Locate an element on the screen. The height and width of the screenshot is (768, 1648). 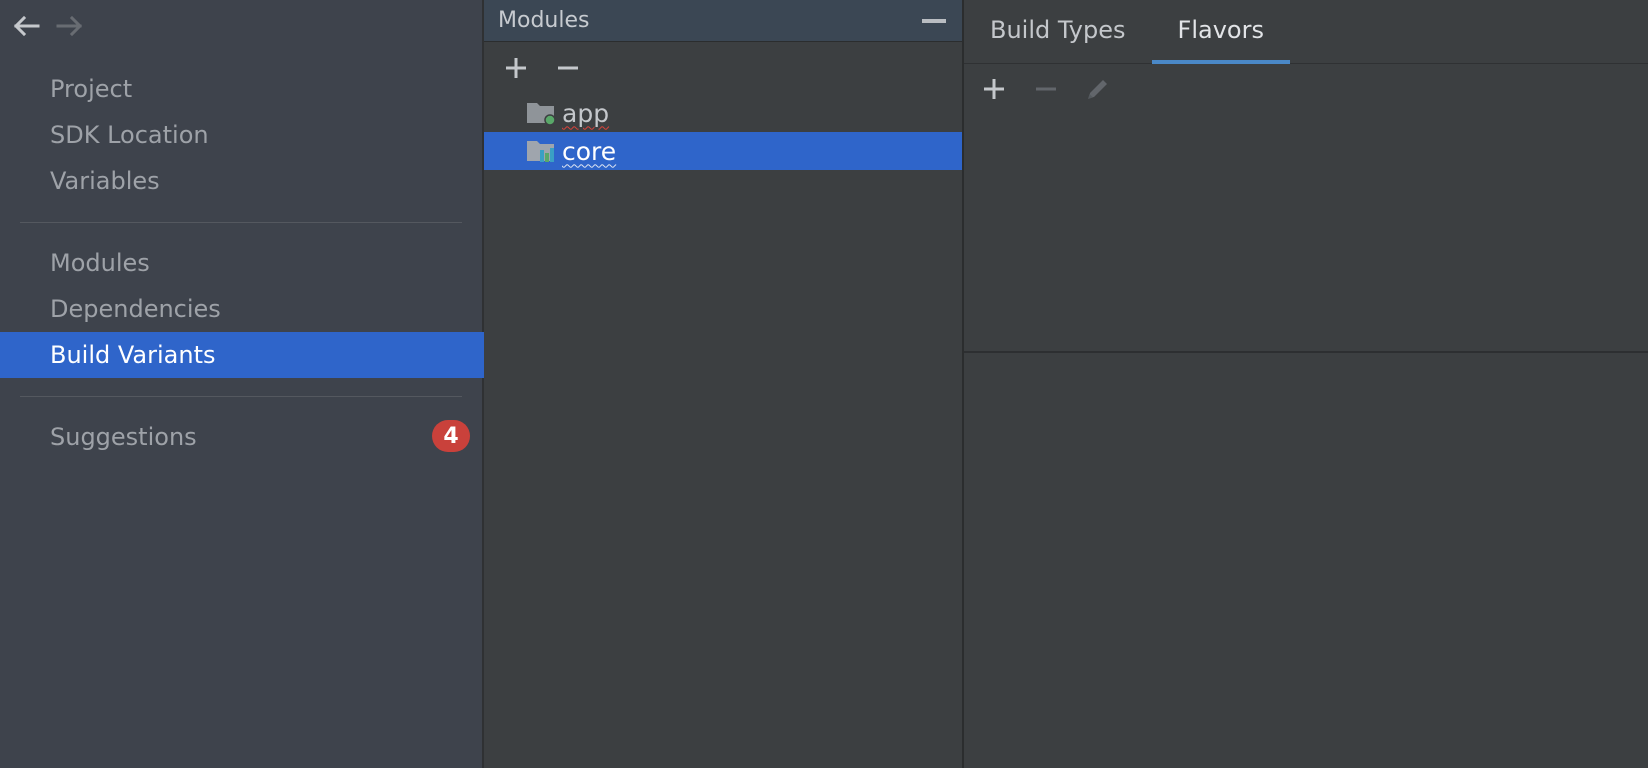
modules-title: Modules is located at coordinates (544, 20).